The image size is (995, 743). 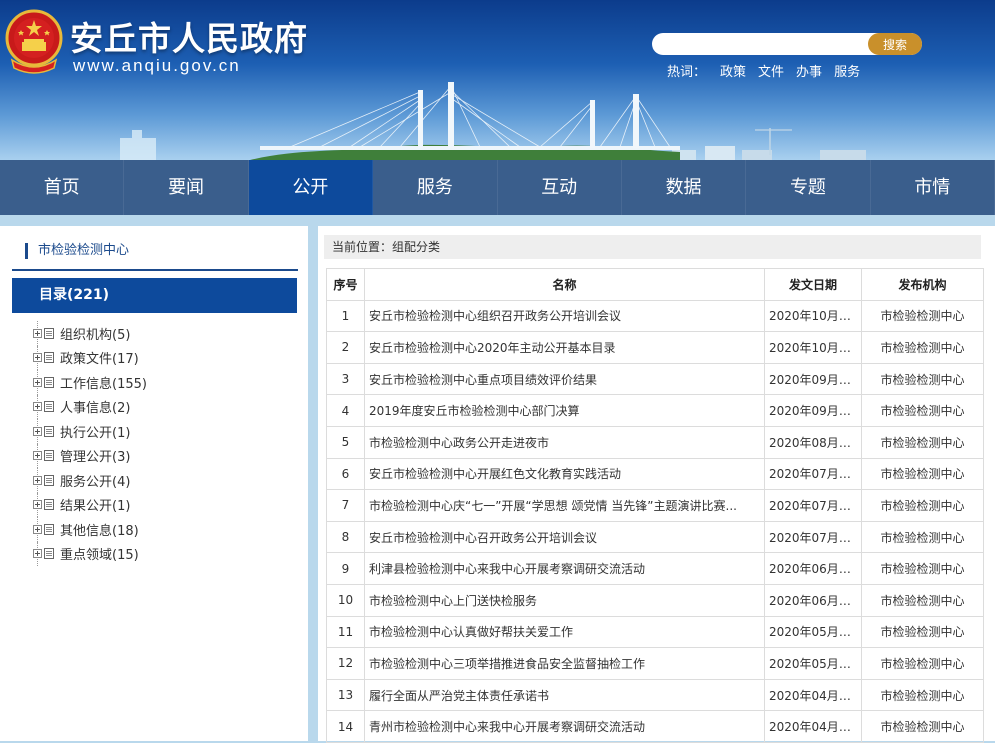 What do you see at coordinates (345, 347) in the screenshot?
I see `row-number: 2` at bounding box center [345, 347].